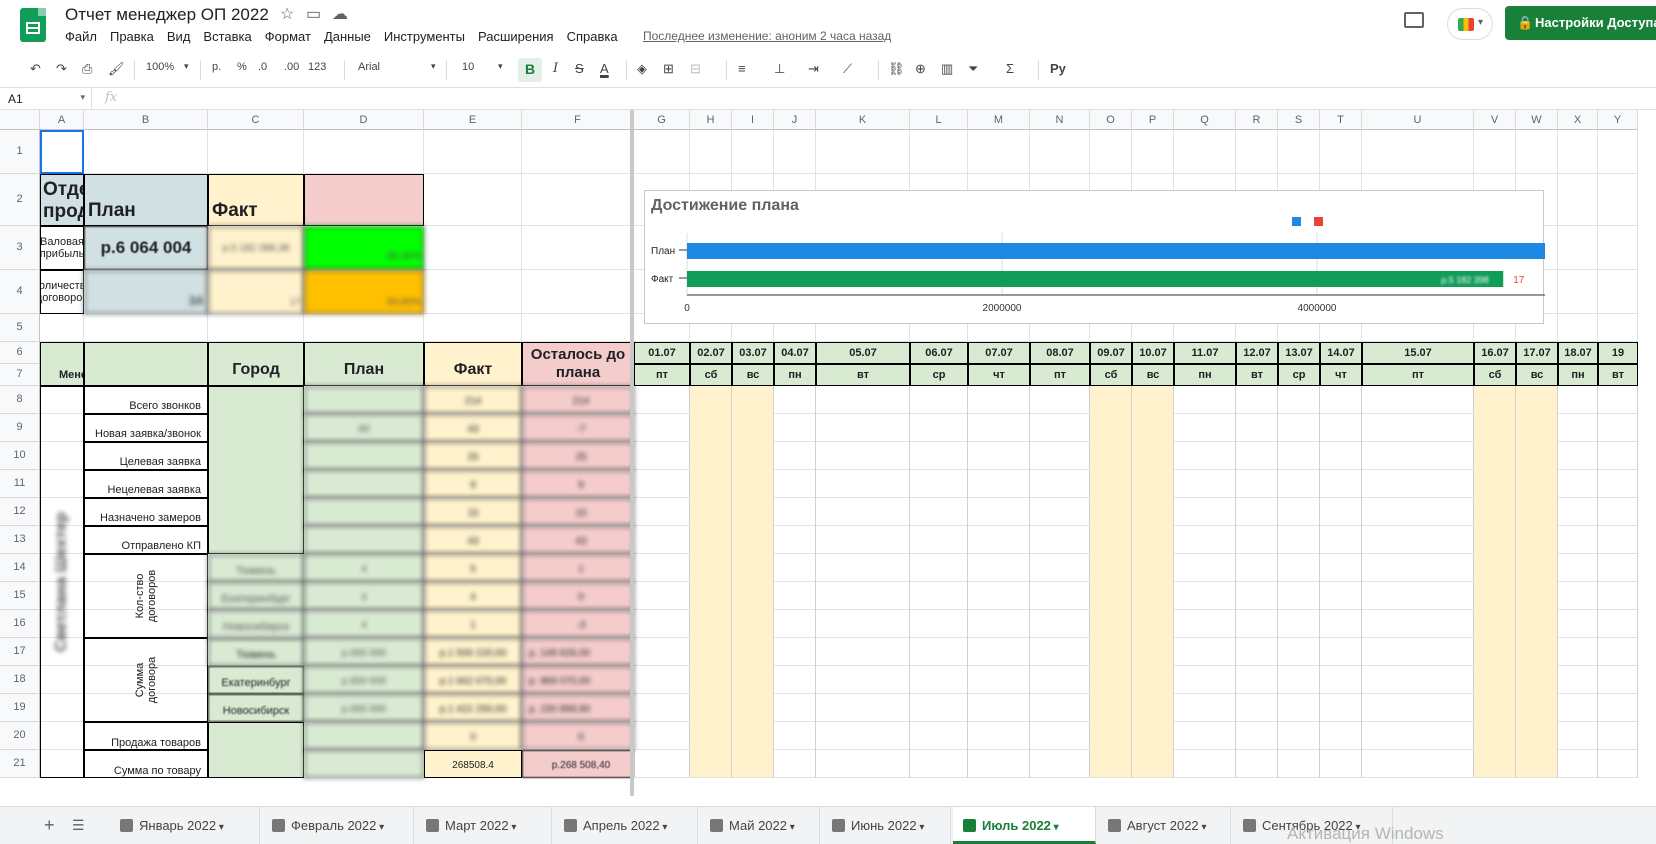 The height and width of the screenshot is (844, 1656). Describe the element at coordinates (920, 69) in the screenshot. I see `insert-comment-icon: ⊕` at that location.